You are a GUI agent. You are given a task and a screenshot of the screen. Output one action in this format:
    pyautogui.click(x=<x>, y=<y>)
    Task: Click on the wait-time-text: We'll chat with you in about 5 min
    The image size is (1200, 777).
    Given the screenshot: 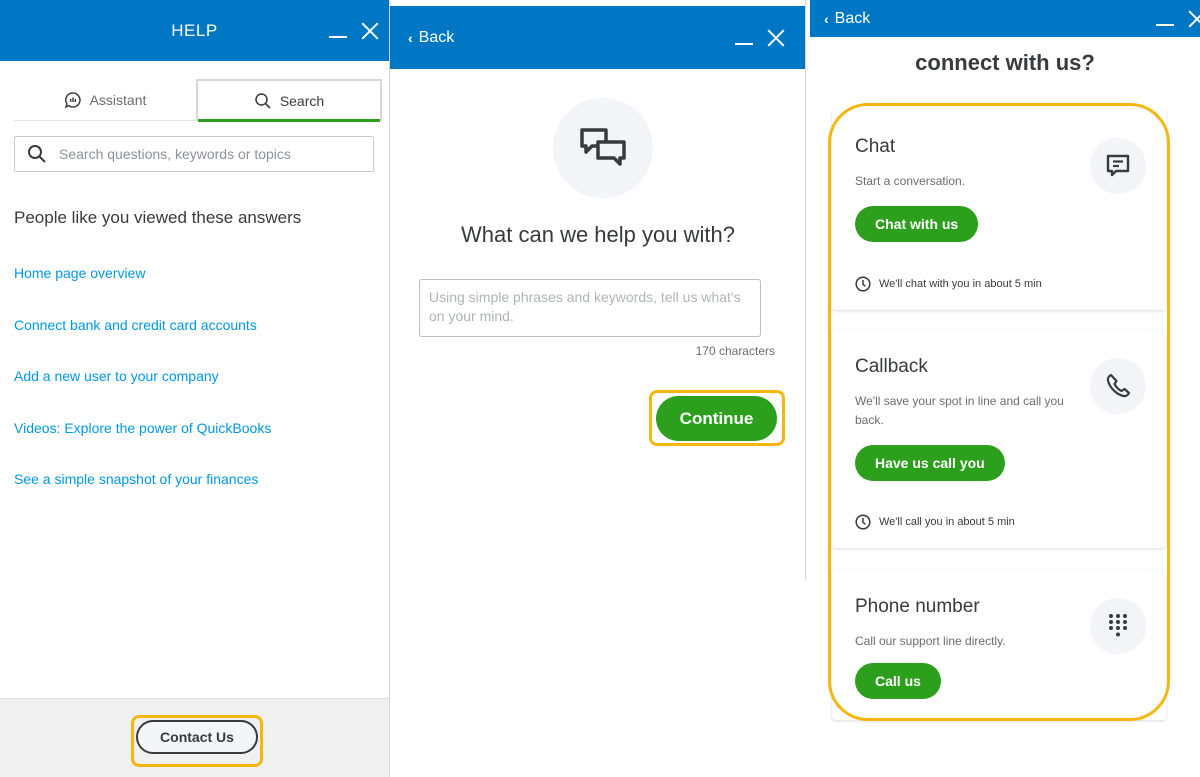 What is the action you would take?
    pyautogui.click(x=960, y=284)
    